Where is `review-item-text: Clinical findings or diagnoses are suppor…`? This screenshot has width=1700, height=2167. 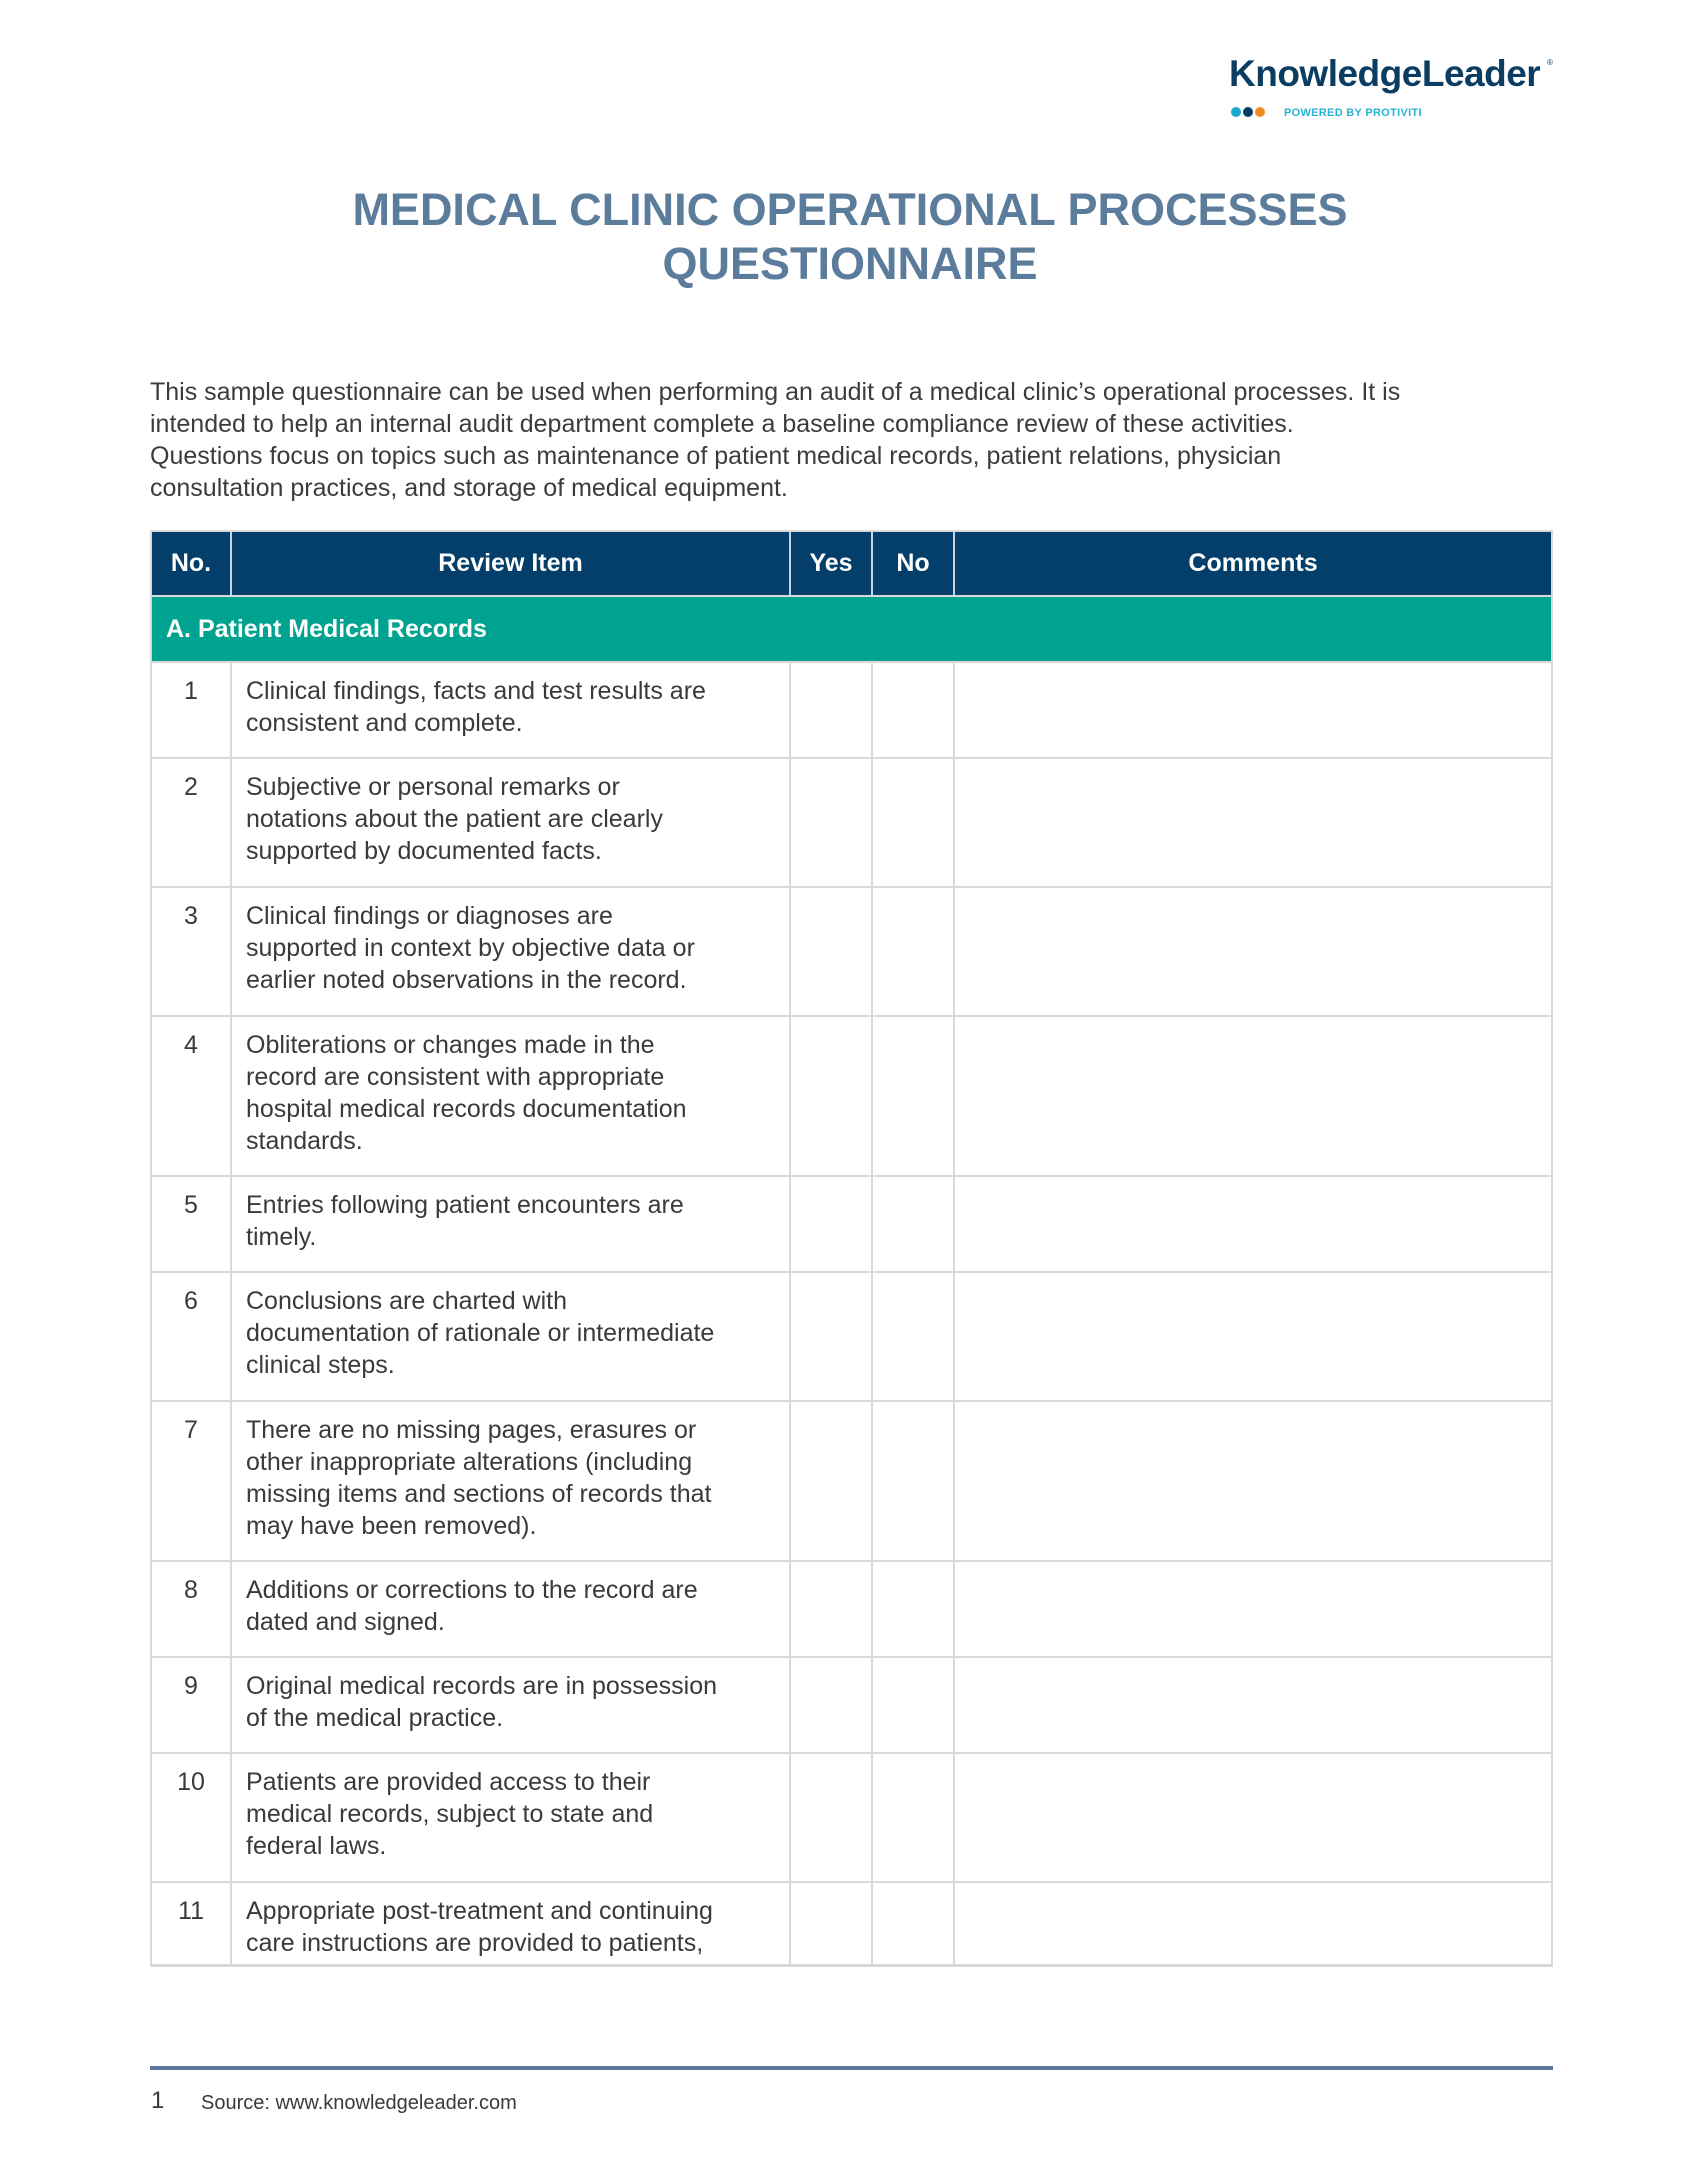 review-item-text: Clinical findings or diagnoses are suppor… is located at coordinates (511, 951).